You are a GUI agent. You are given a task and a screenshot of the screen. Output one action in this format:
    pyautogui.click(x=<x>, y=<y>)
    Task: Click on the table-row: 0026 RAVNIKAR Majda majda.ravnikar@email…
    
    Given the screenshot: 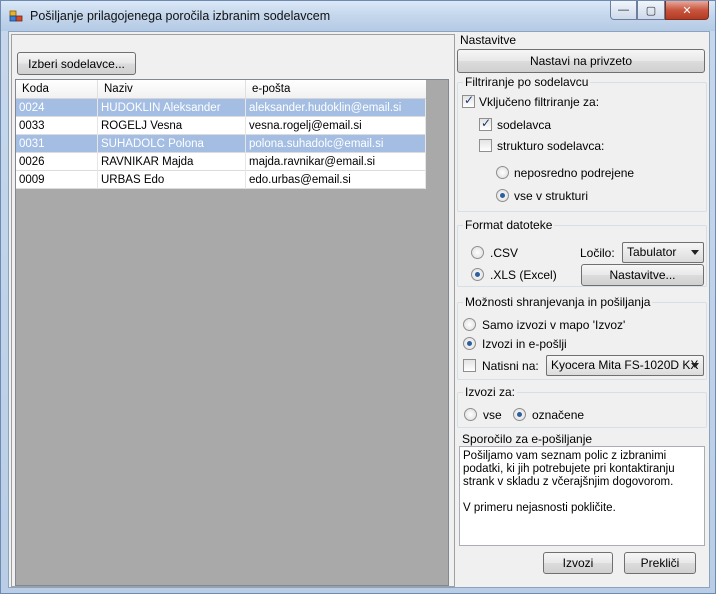 What is the action you would take?
    pyautogui.click(x=221, y=162)
    